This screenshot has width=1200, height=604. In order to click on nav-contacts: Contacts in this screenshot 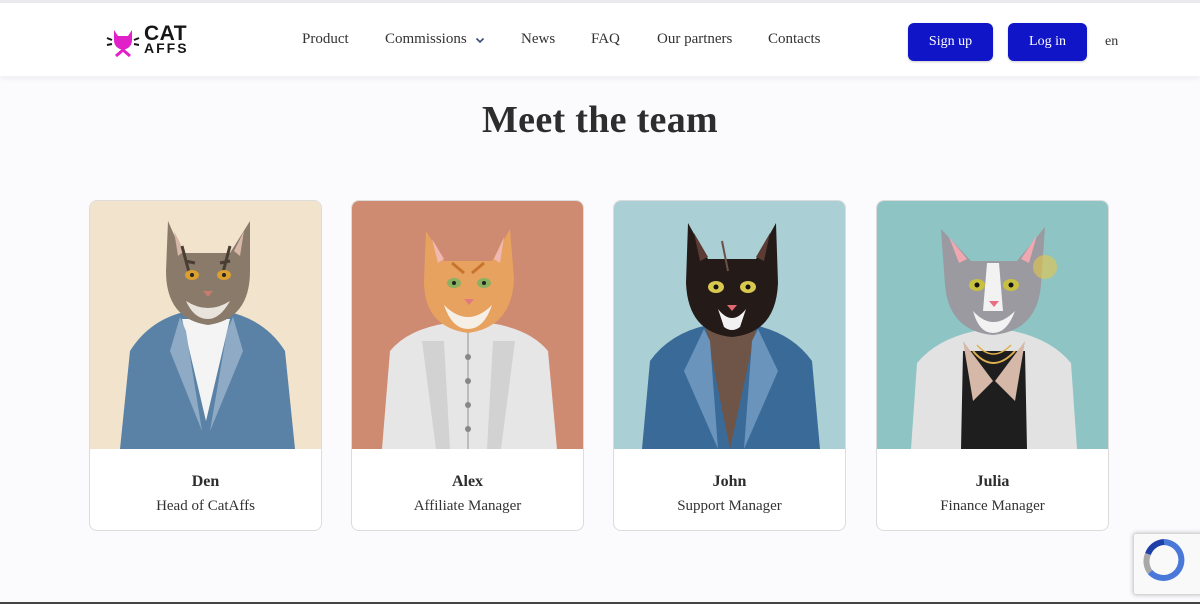, I will do `click(794, 39)`.